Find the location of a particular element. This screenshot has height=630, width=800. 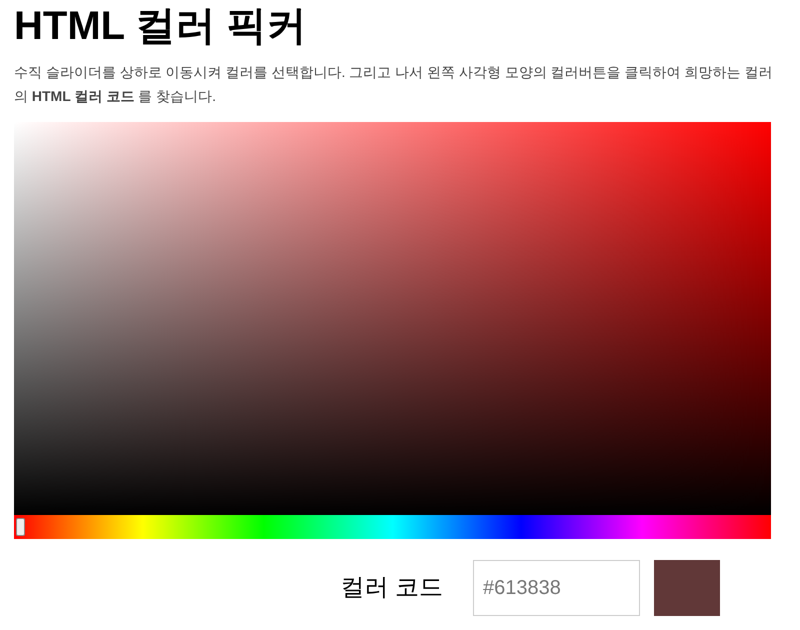

color-code-field: #613838 is located at coordinates (556, 588).